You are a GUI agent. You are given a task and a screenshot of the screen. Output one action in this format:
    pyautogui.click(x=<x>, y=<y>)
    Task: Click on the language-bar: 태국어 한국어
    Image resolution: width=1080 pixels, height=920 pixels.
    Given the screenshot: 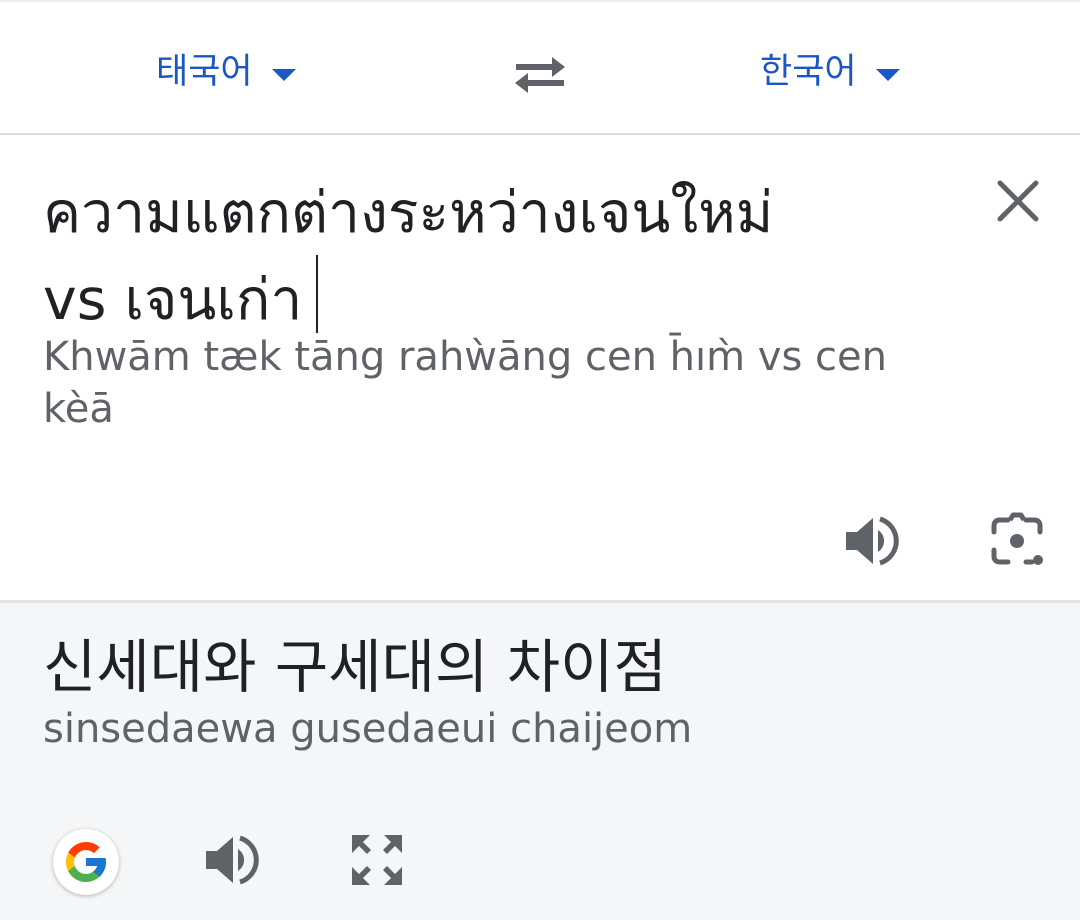 What is the action you would take?
    pyautogui.click(x=540, y=67)
    